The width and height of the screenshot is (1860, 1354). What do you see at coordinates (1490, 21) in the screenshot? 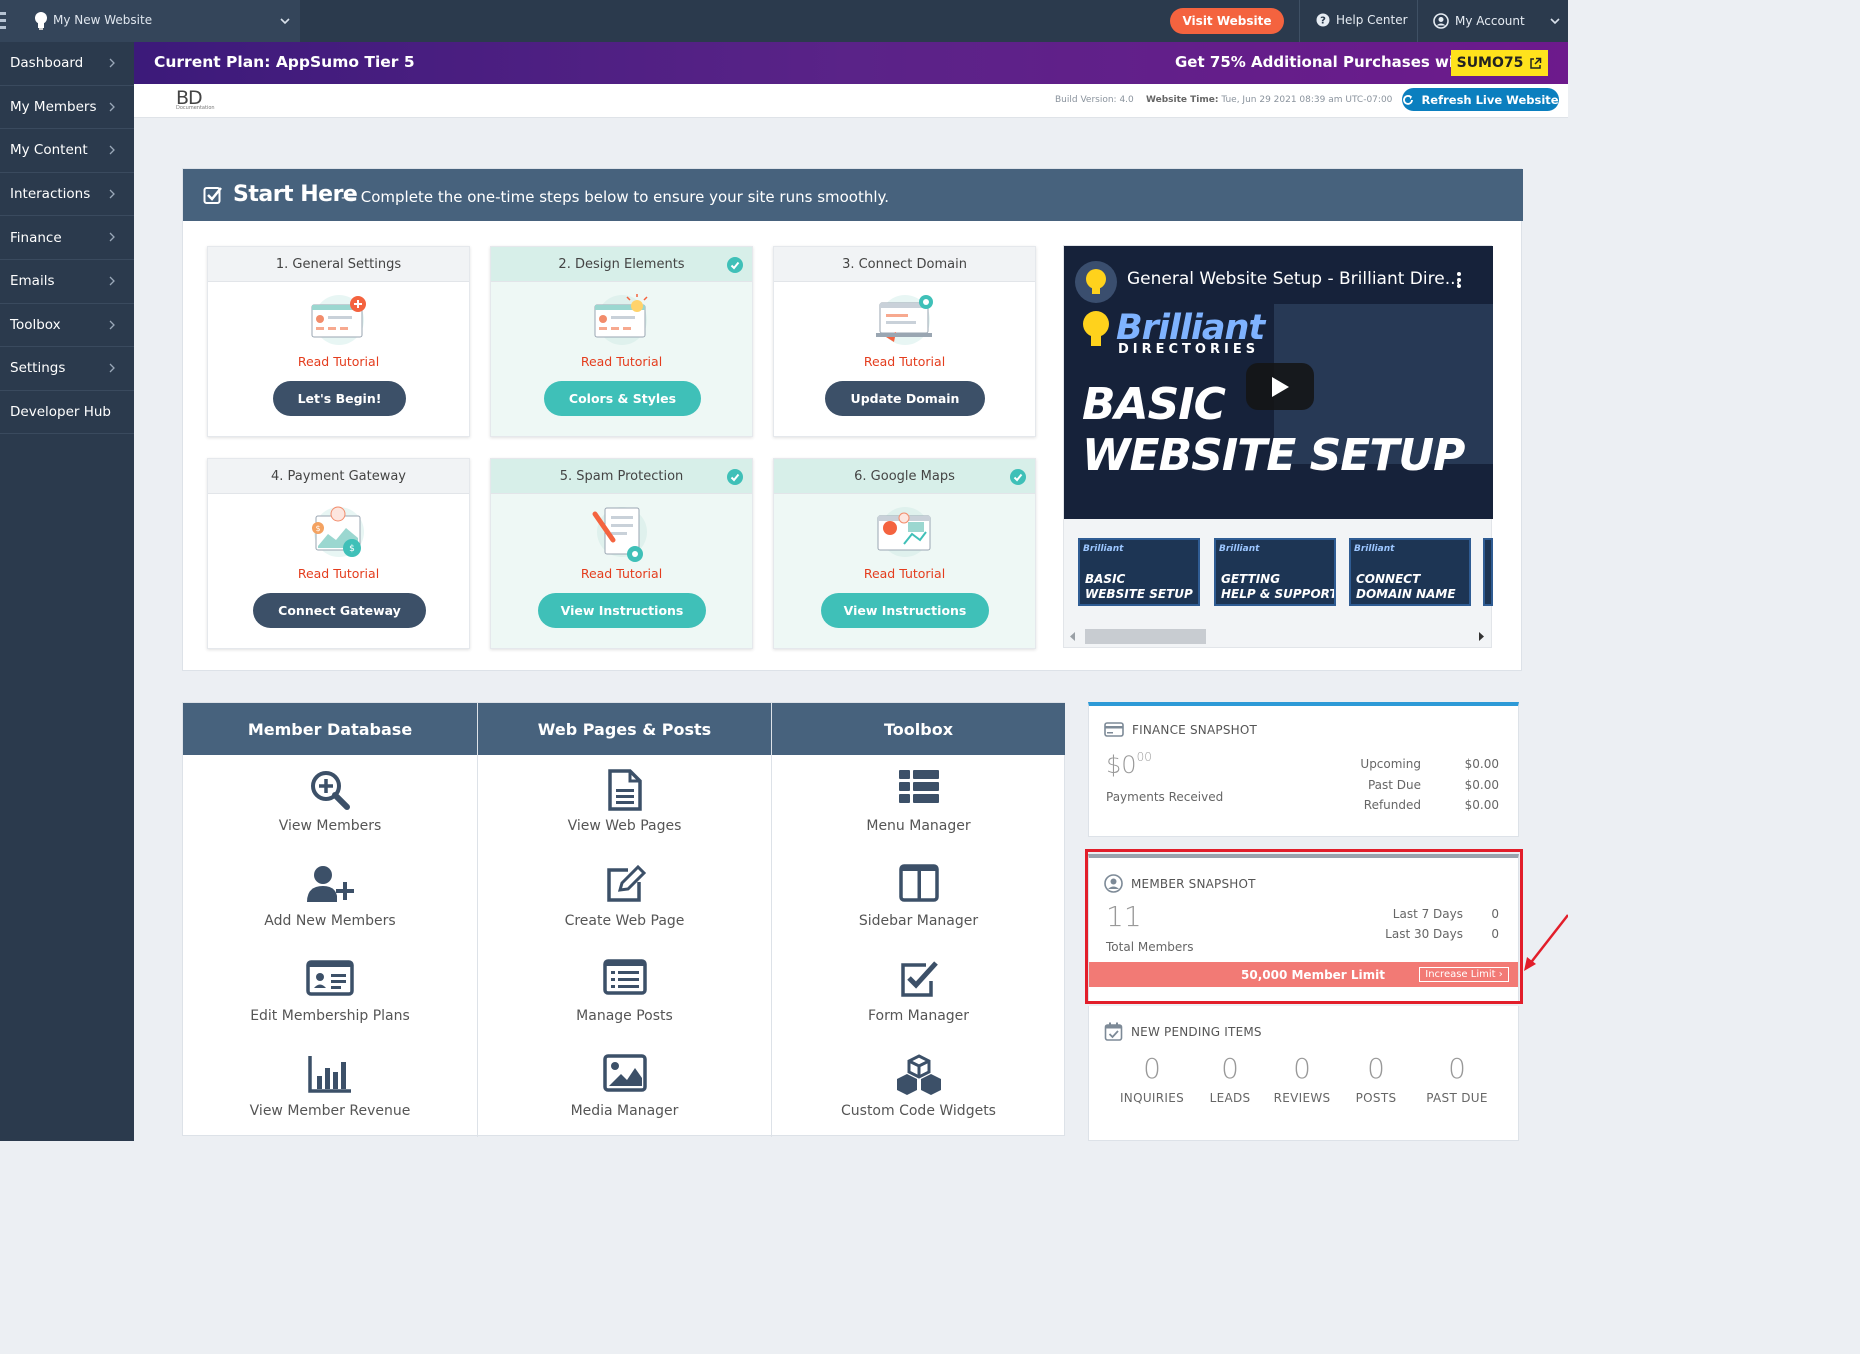
I see `my-account-label: My Account` at bounding box center [1490, 21].